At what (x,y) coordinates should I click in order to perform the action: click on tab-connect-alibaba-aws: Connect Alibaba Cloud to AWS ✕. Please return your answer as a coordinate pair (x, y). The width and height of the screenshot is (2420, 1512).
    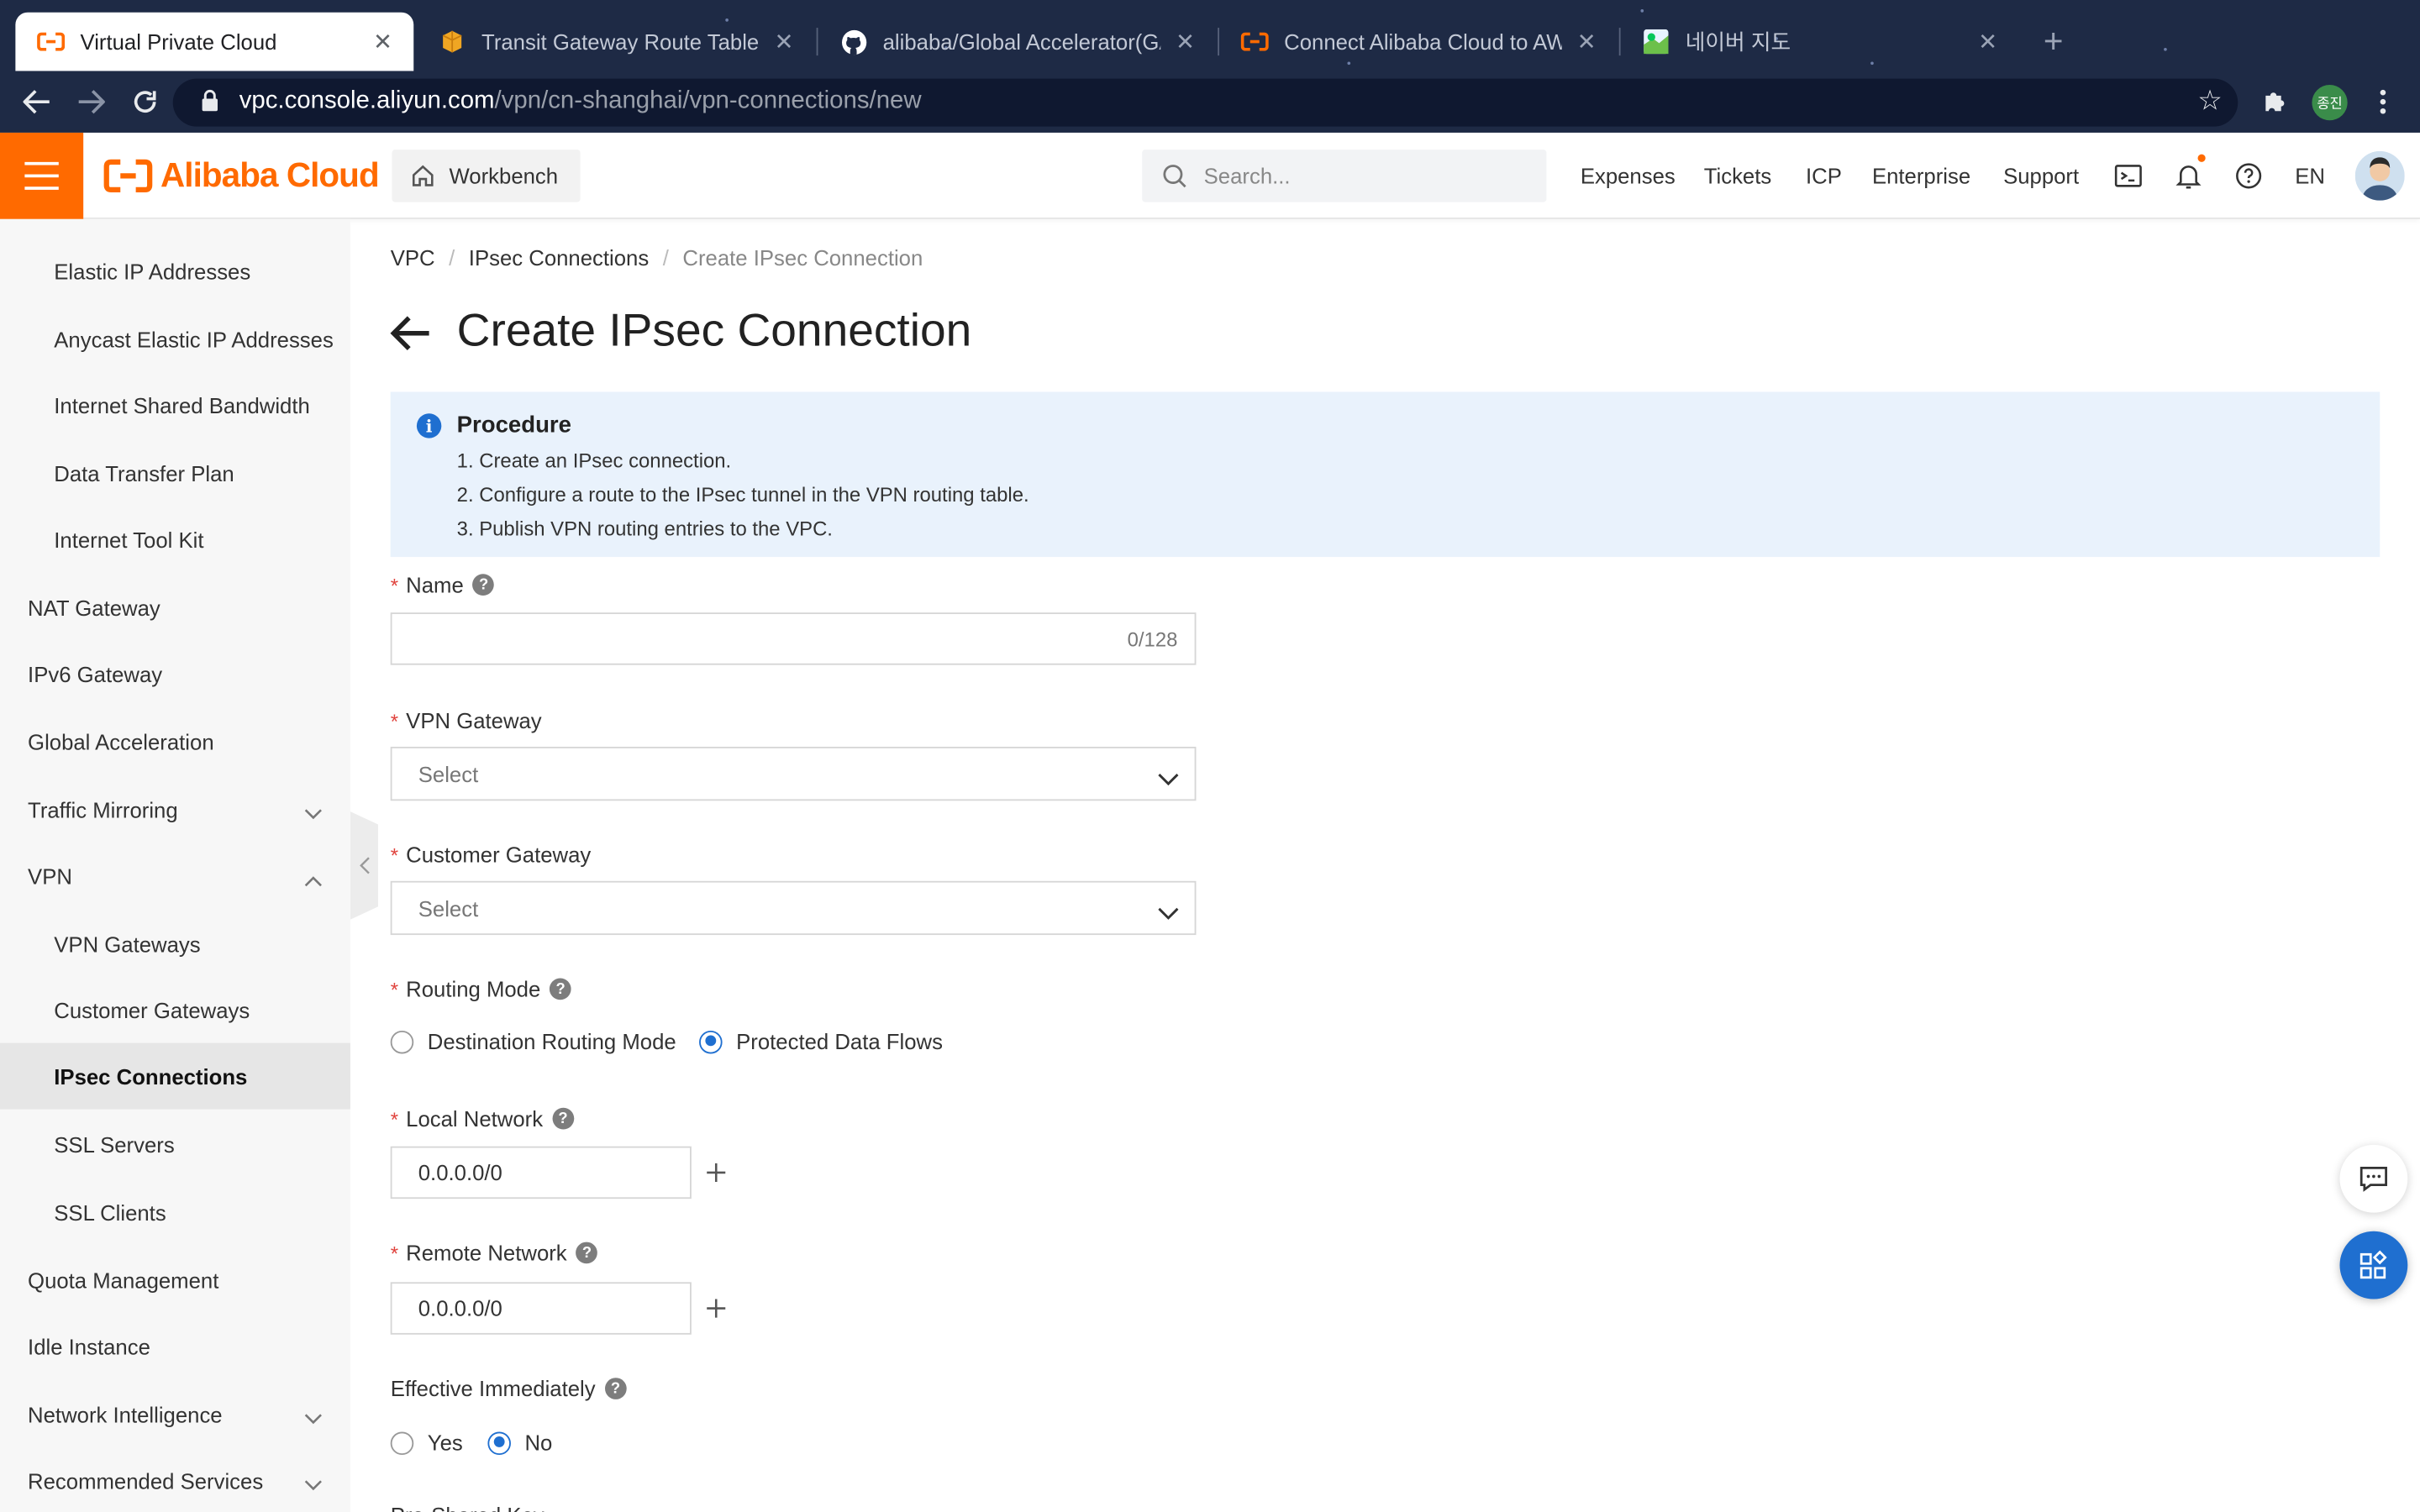
    Looking at the image, I should click on (1418, 42).